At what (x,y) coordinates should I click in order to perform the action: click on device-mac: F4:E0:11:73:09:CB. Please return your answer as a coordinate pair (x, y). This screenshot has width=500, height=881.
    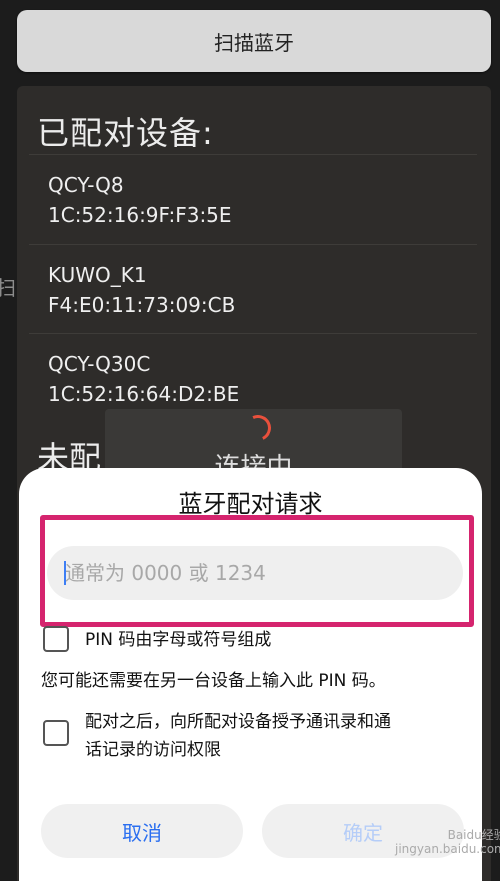
    Looking at the image, I should click on (142, 305).